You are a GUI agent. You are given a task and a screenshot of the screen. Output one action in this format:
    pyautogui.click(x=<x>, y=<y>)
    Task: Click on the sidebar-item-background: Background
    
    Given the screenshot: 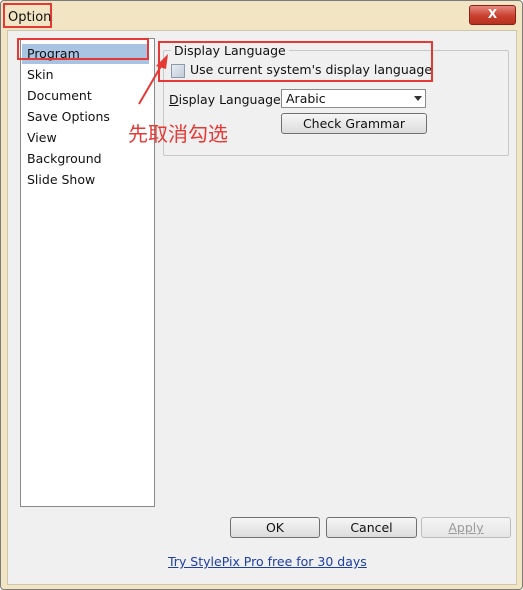 What is the action you would take?
    pyautogui.click(x=85, y=159)
    